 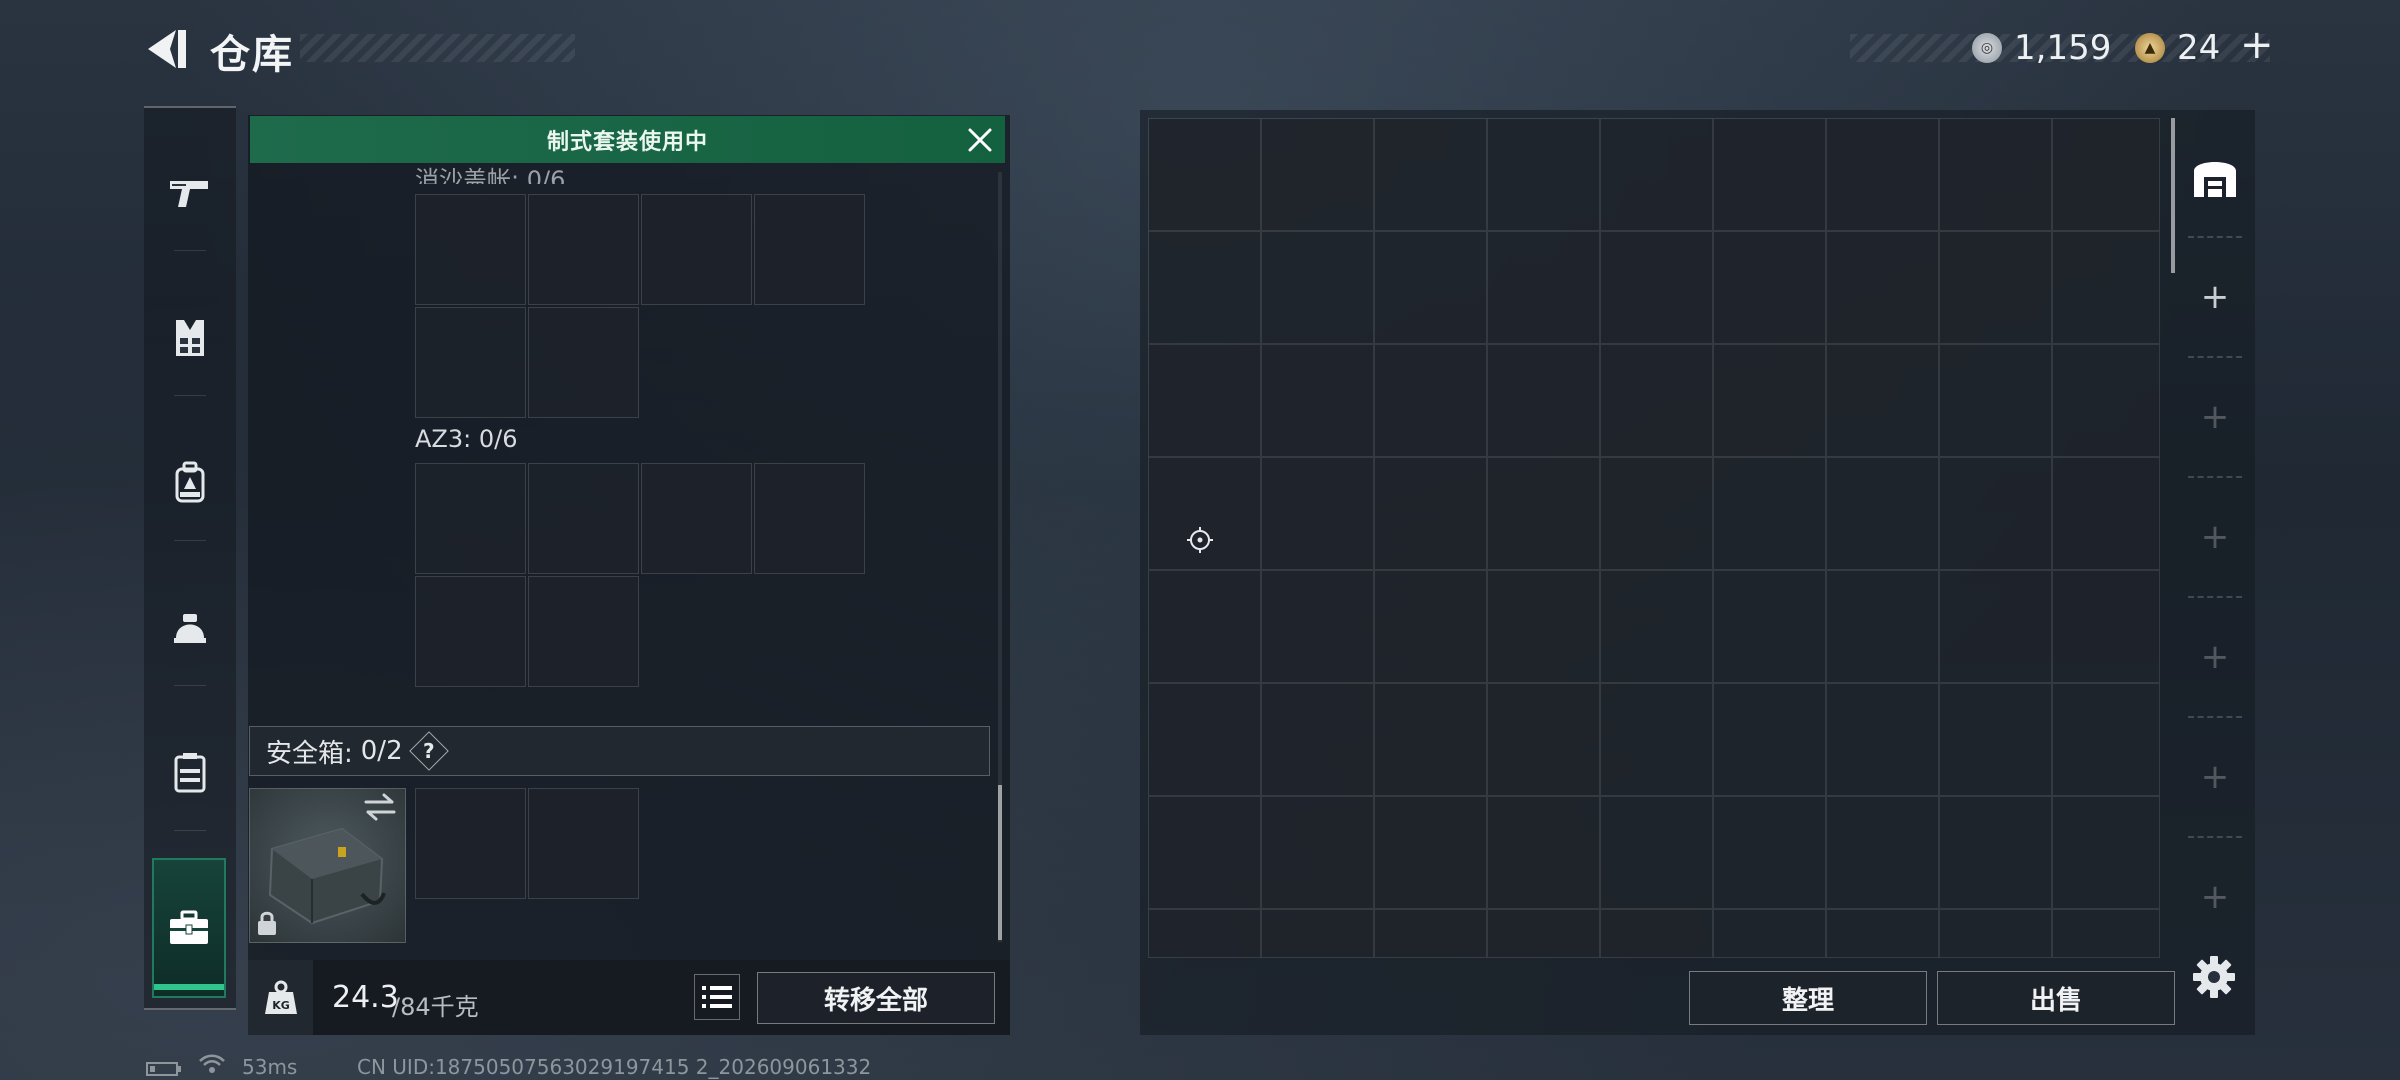 What do you see at coordinates (190, 338) in the screenshot?
I see `nav-item-armor` at bounding box center [190, 338].